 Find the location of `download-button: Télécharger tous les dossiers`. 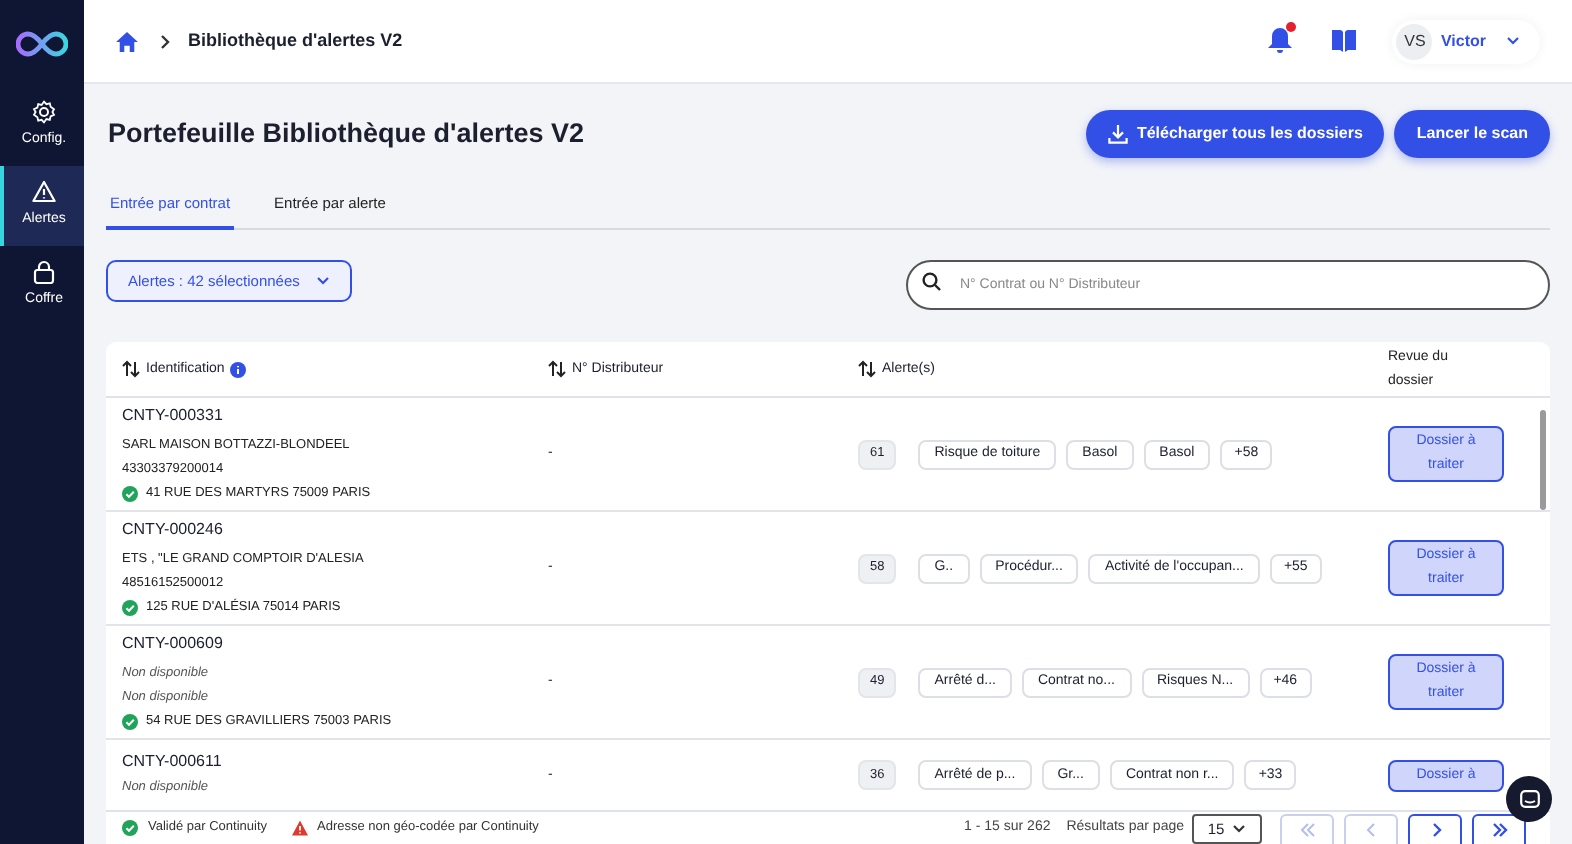

download-button: Télécharger tous les dossiers is located at coordinates (1235, 134).